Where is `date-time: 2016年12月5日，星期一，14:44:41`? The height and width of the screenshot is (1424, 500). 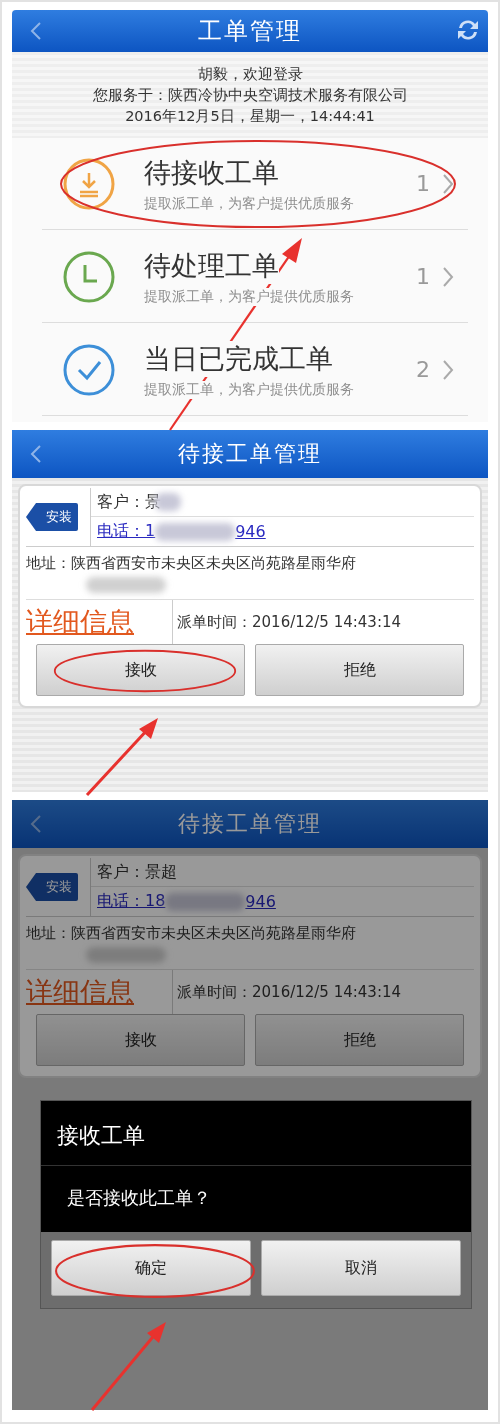
date-time: 2016年12月5日，星期一，14:44:41 is located at coordinates (250, 116).